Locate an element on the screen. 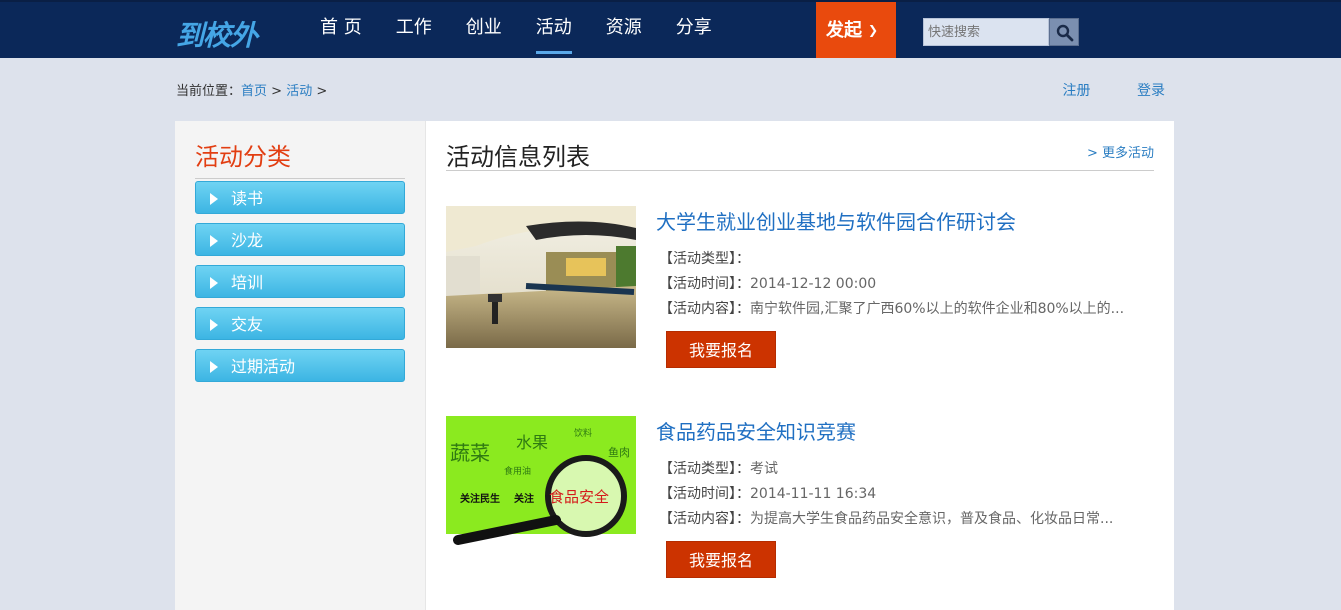 This screenshot has width=1341, height=610. image-text-vegetables: 蔬菜 is located at coordinates (470, 453).